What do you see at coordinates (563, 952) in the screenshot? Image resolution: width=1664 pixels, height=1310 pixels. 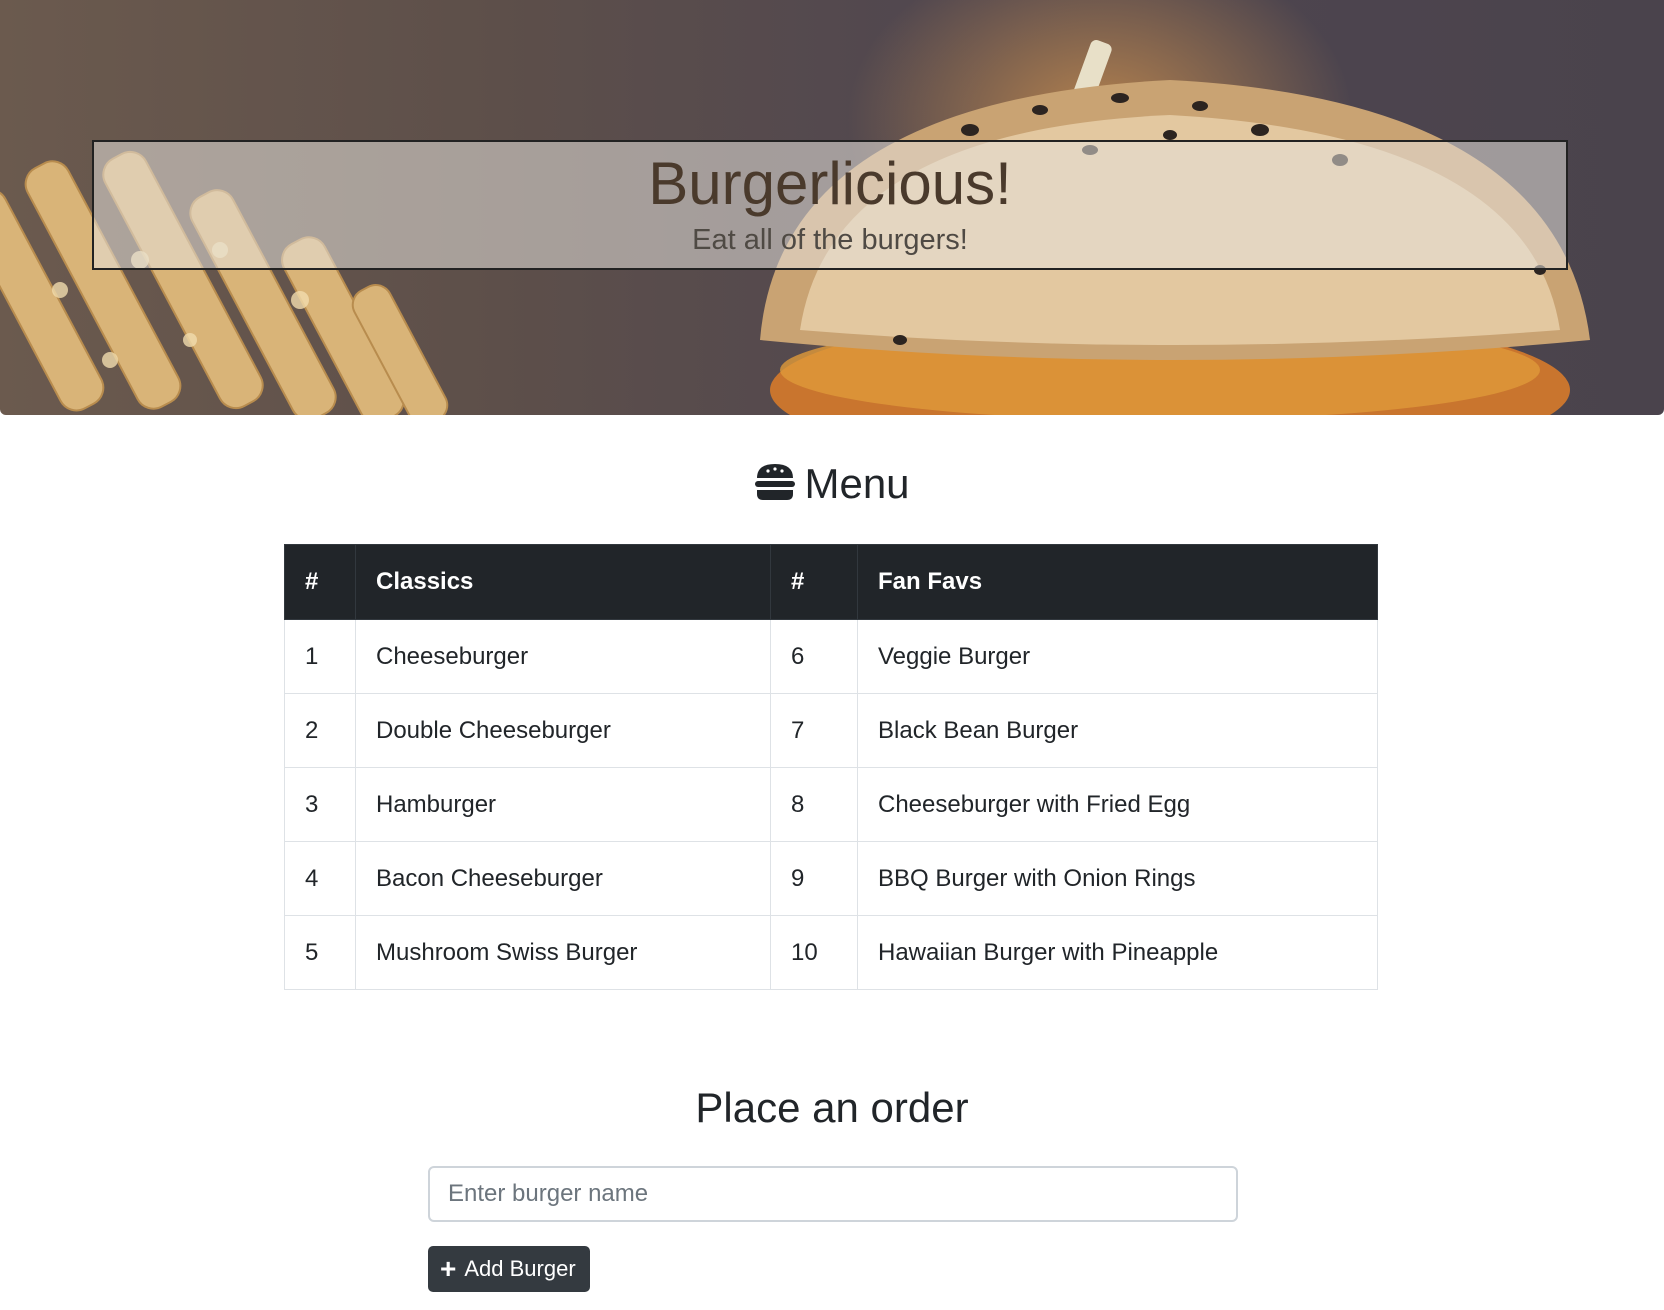 I see `classic-name: Mushroom Swiss Burger` at bounding box center [563, 952].